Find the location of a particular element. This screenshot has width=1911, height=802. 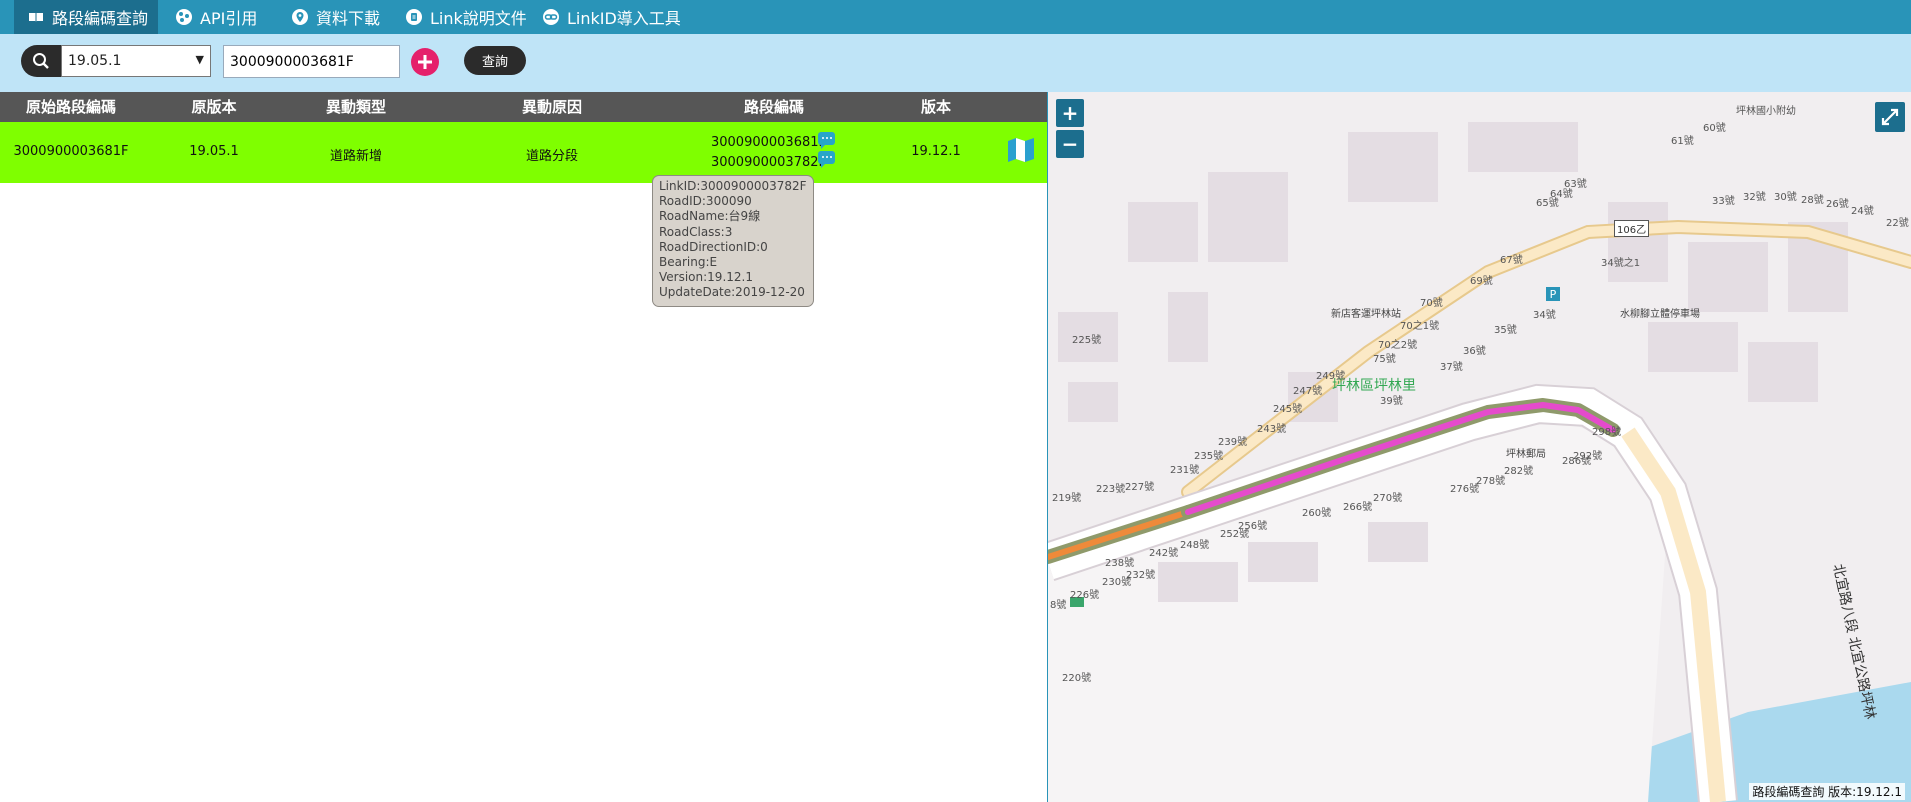

cell-version: 19.12.1 is located at coordinates (936, 151).